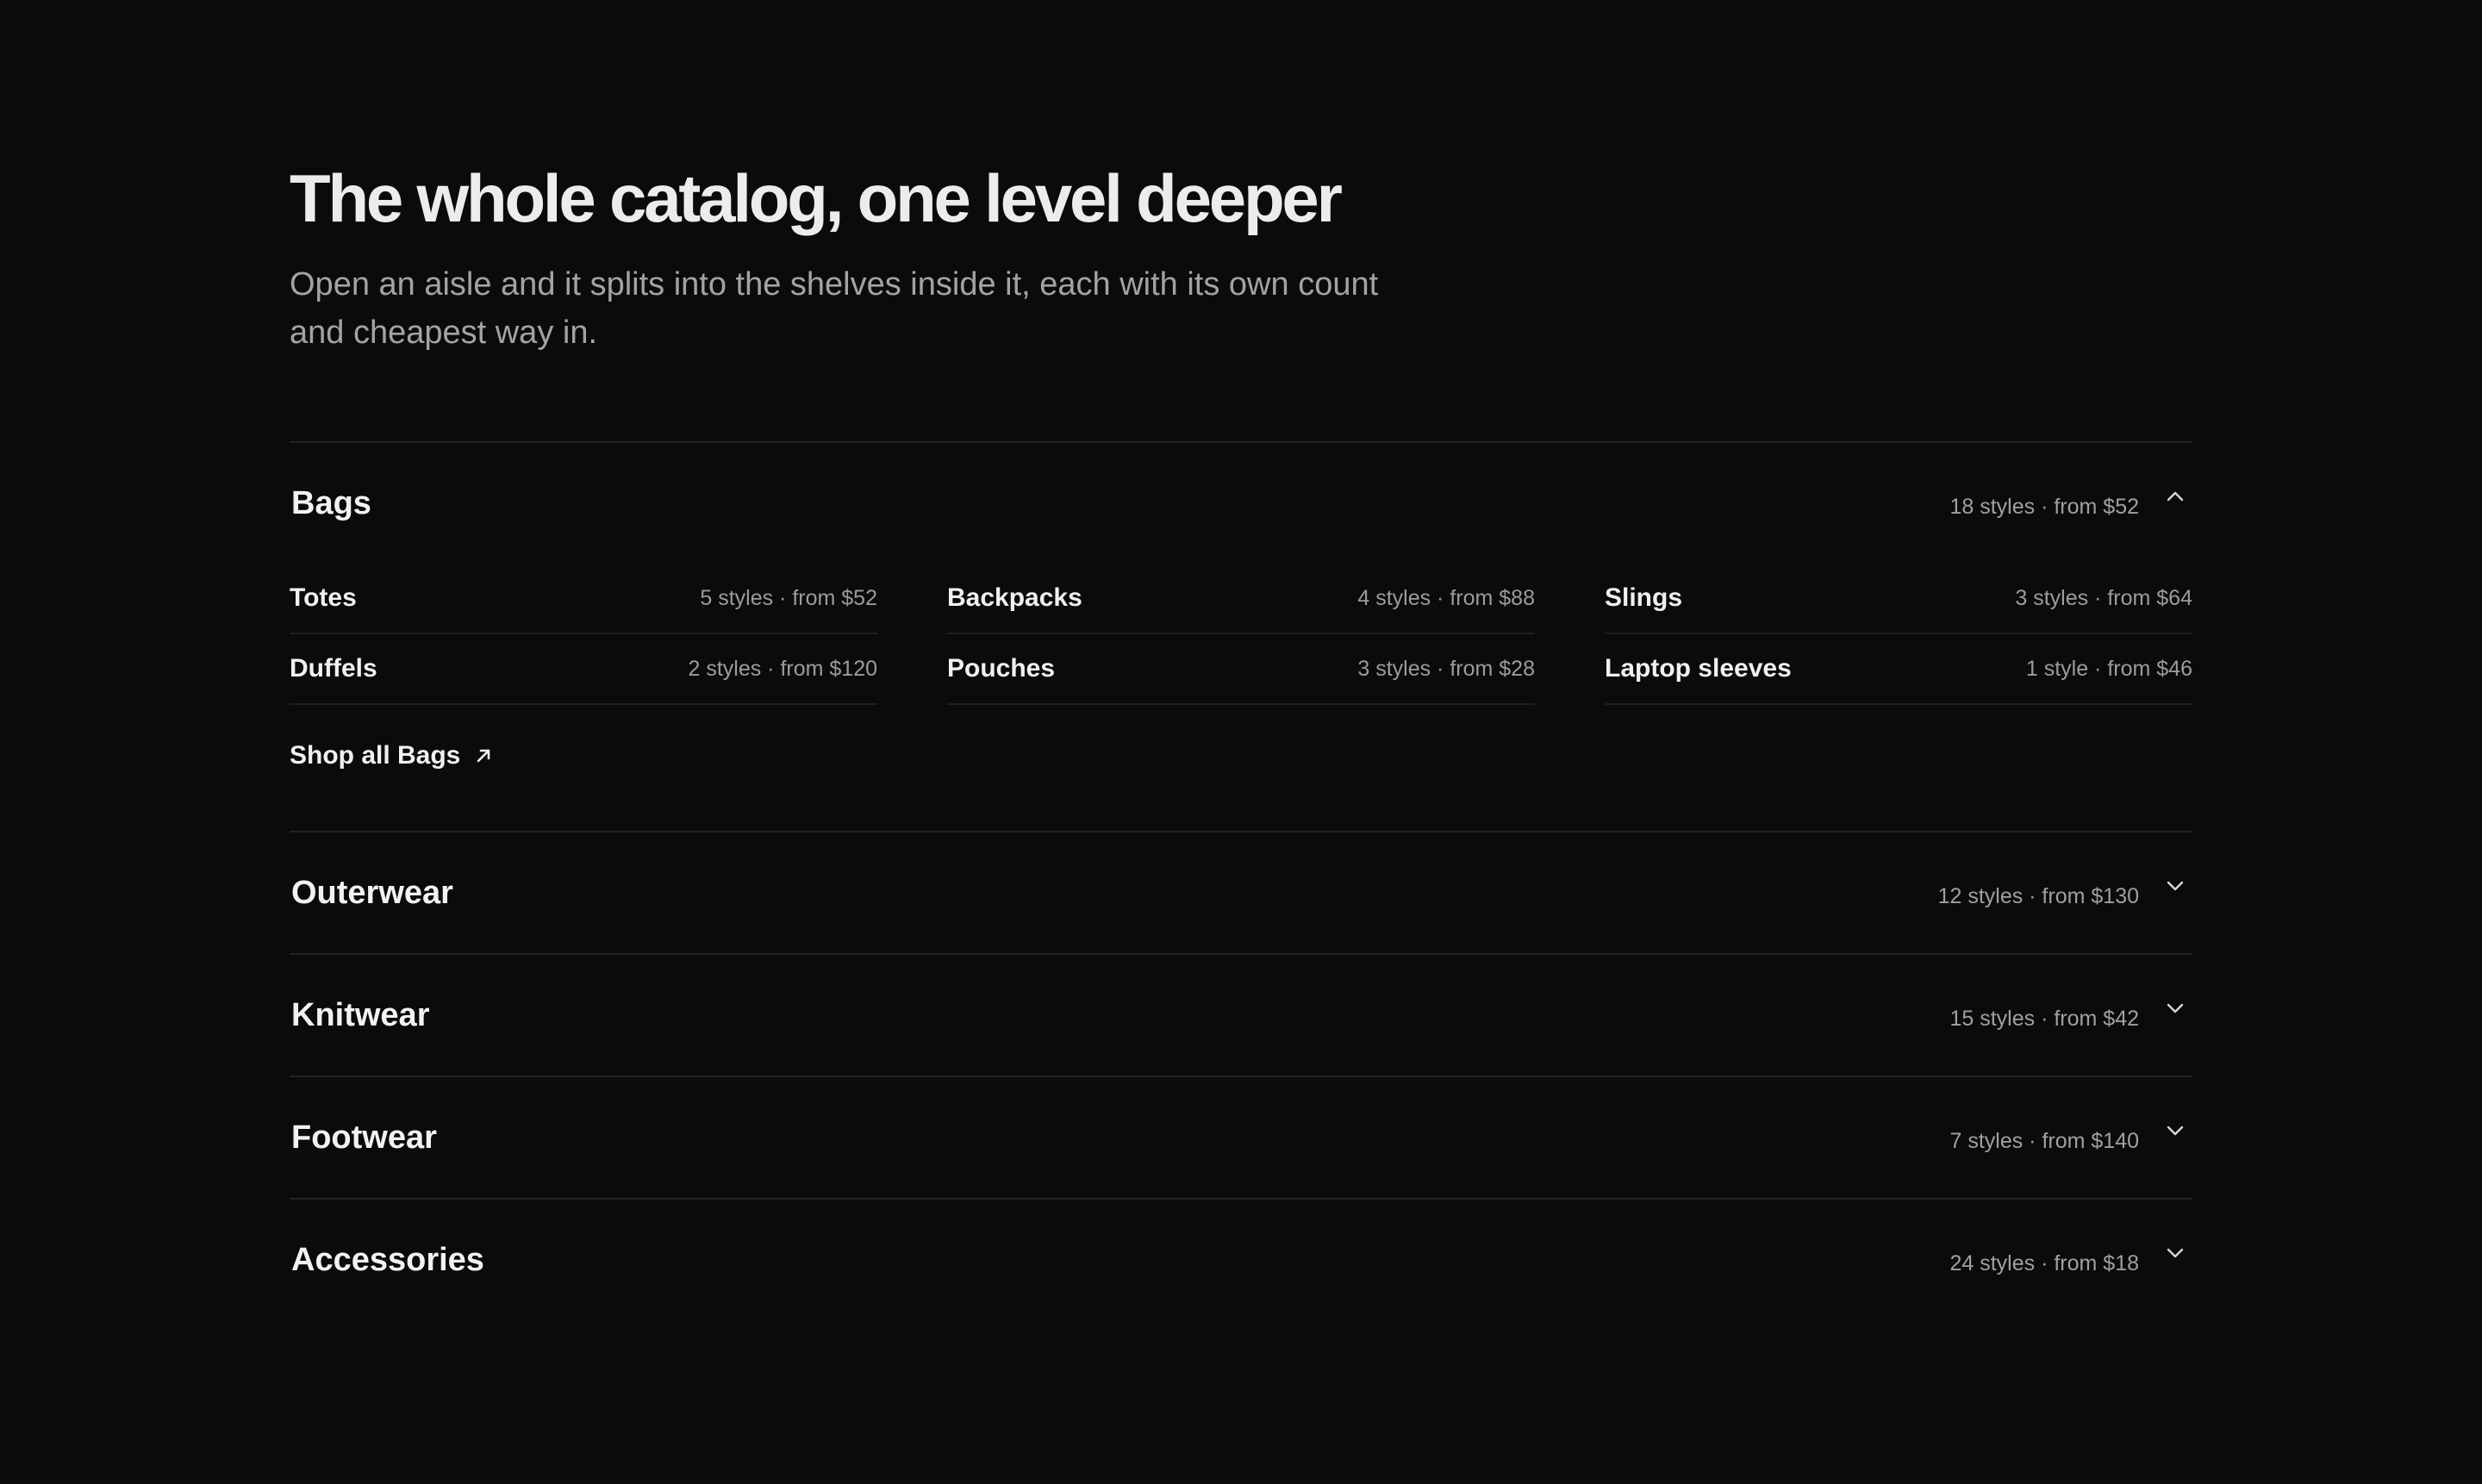  I want to click on shelf-item-laptop-sleeves: Laptop sleeves 1 style · from $46, so click(1898, 670).